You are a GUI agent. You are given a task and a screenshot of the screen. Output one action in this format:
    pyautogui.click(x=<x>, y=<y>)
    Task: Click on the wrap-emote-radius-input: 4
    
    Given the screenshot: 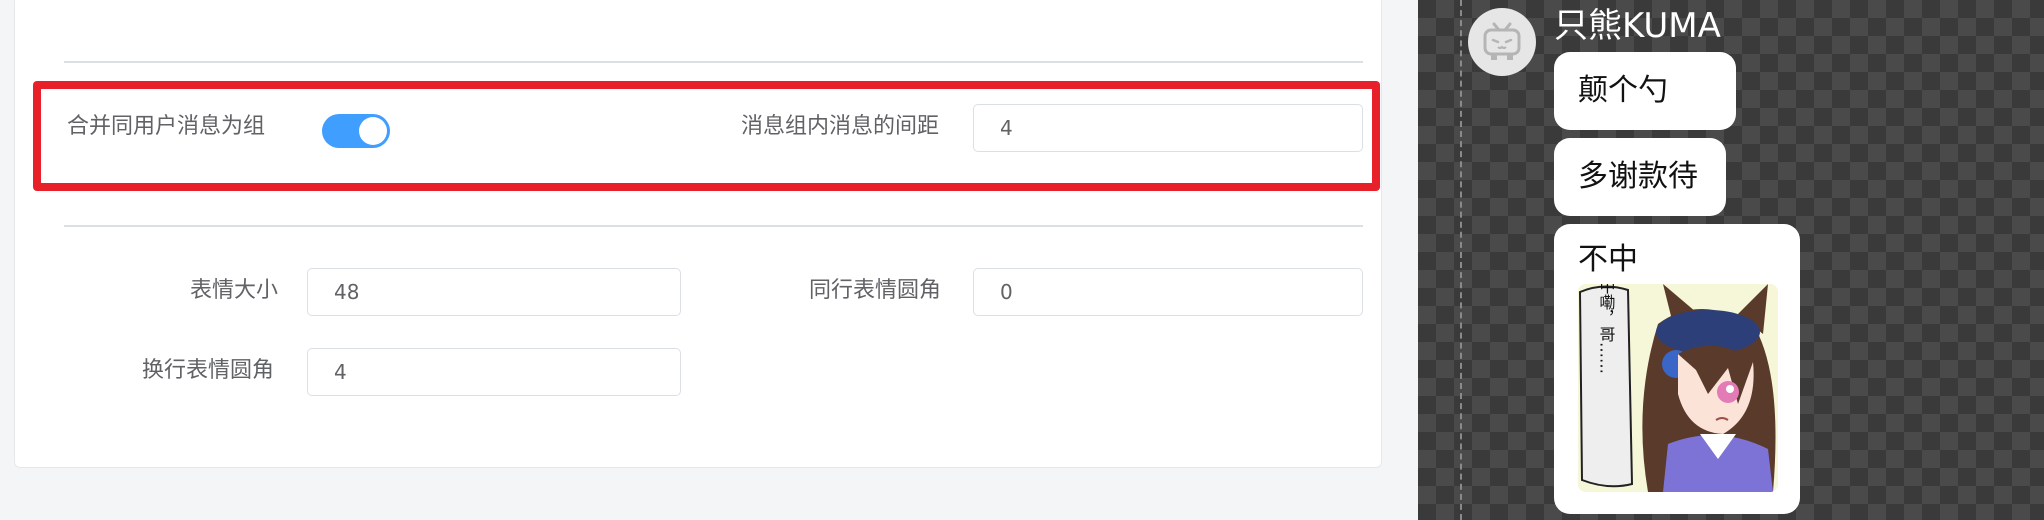 What is the action you would take?
    pyautogui.click(x=494, y=372)
    